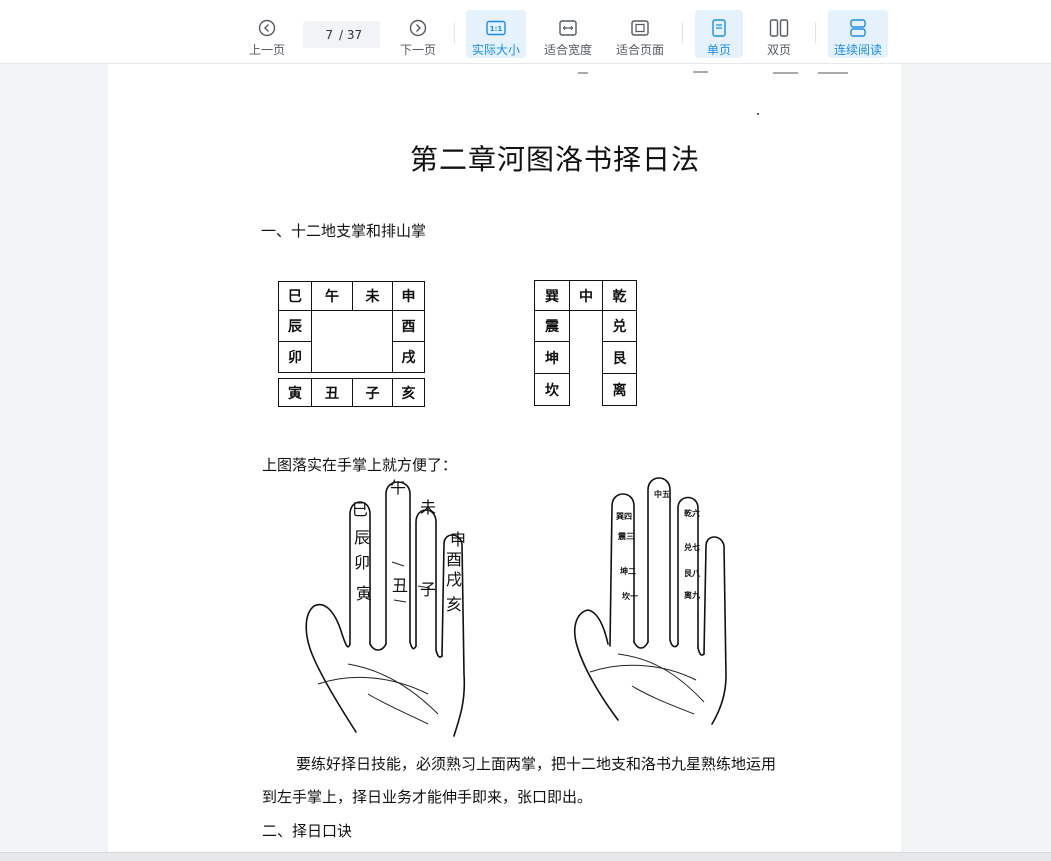 Image resolution: width=1051 pixels, height=861 pixels. I want to click on grid-cell: 酉, so click(408, 326).